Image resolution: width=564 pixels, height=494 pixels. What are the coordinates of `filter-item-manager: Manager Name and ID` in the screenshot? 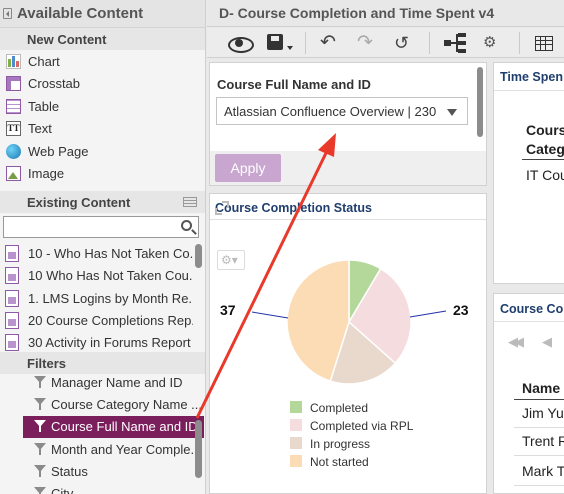 It's located at (102, 383).